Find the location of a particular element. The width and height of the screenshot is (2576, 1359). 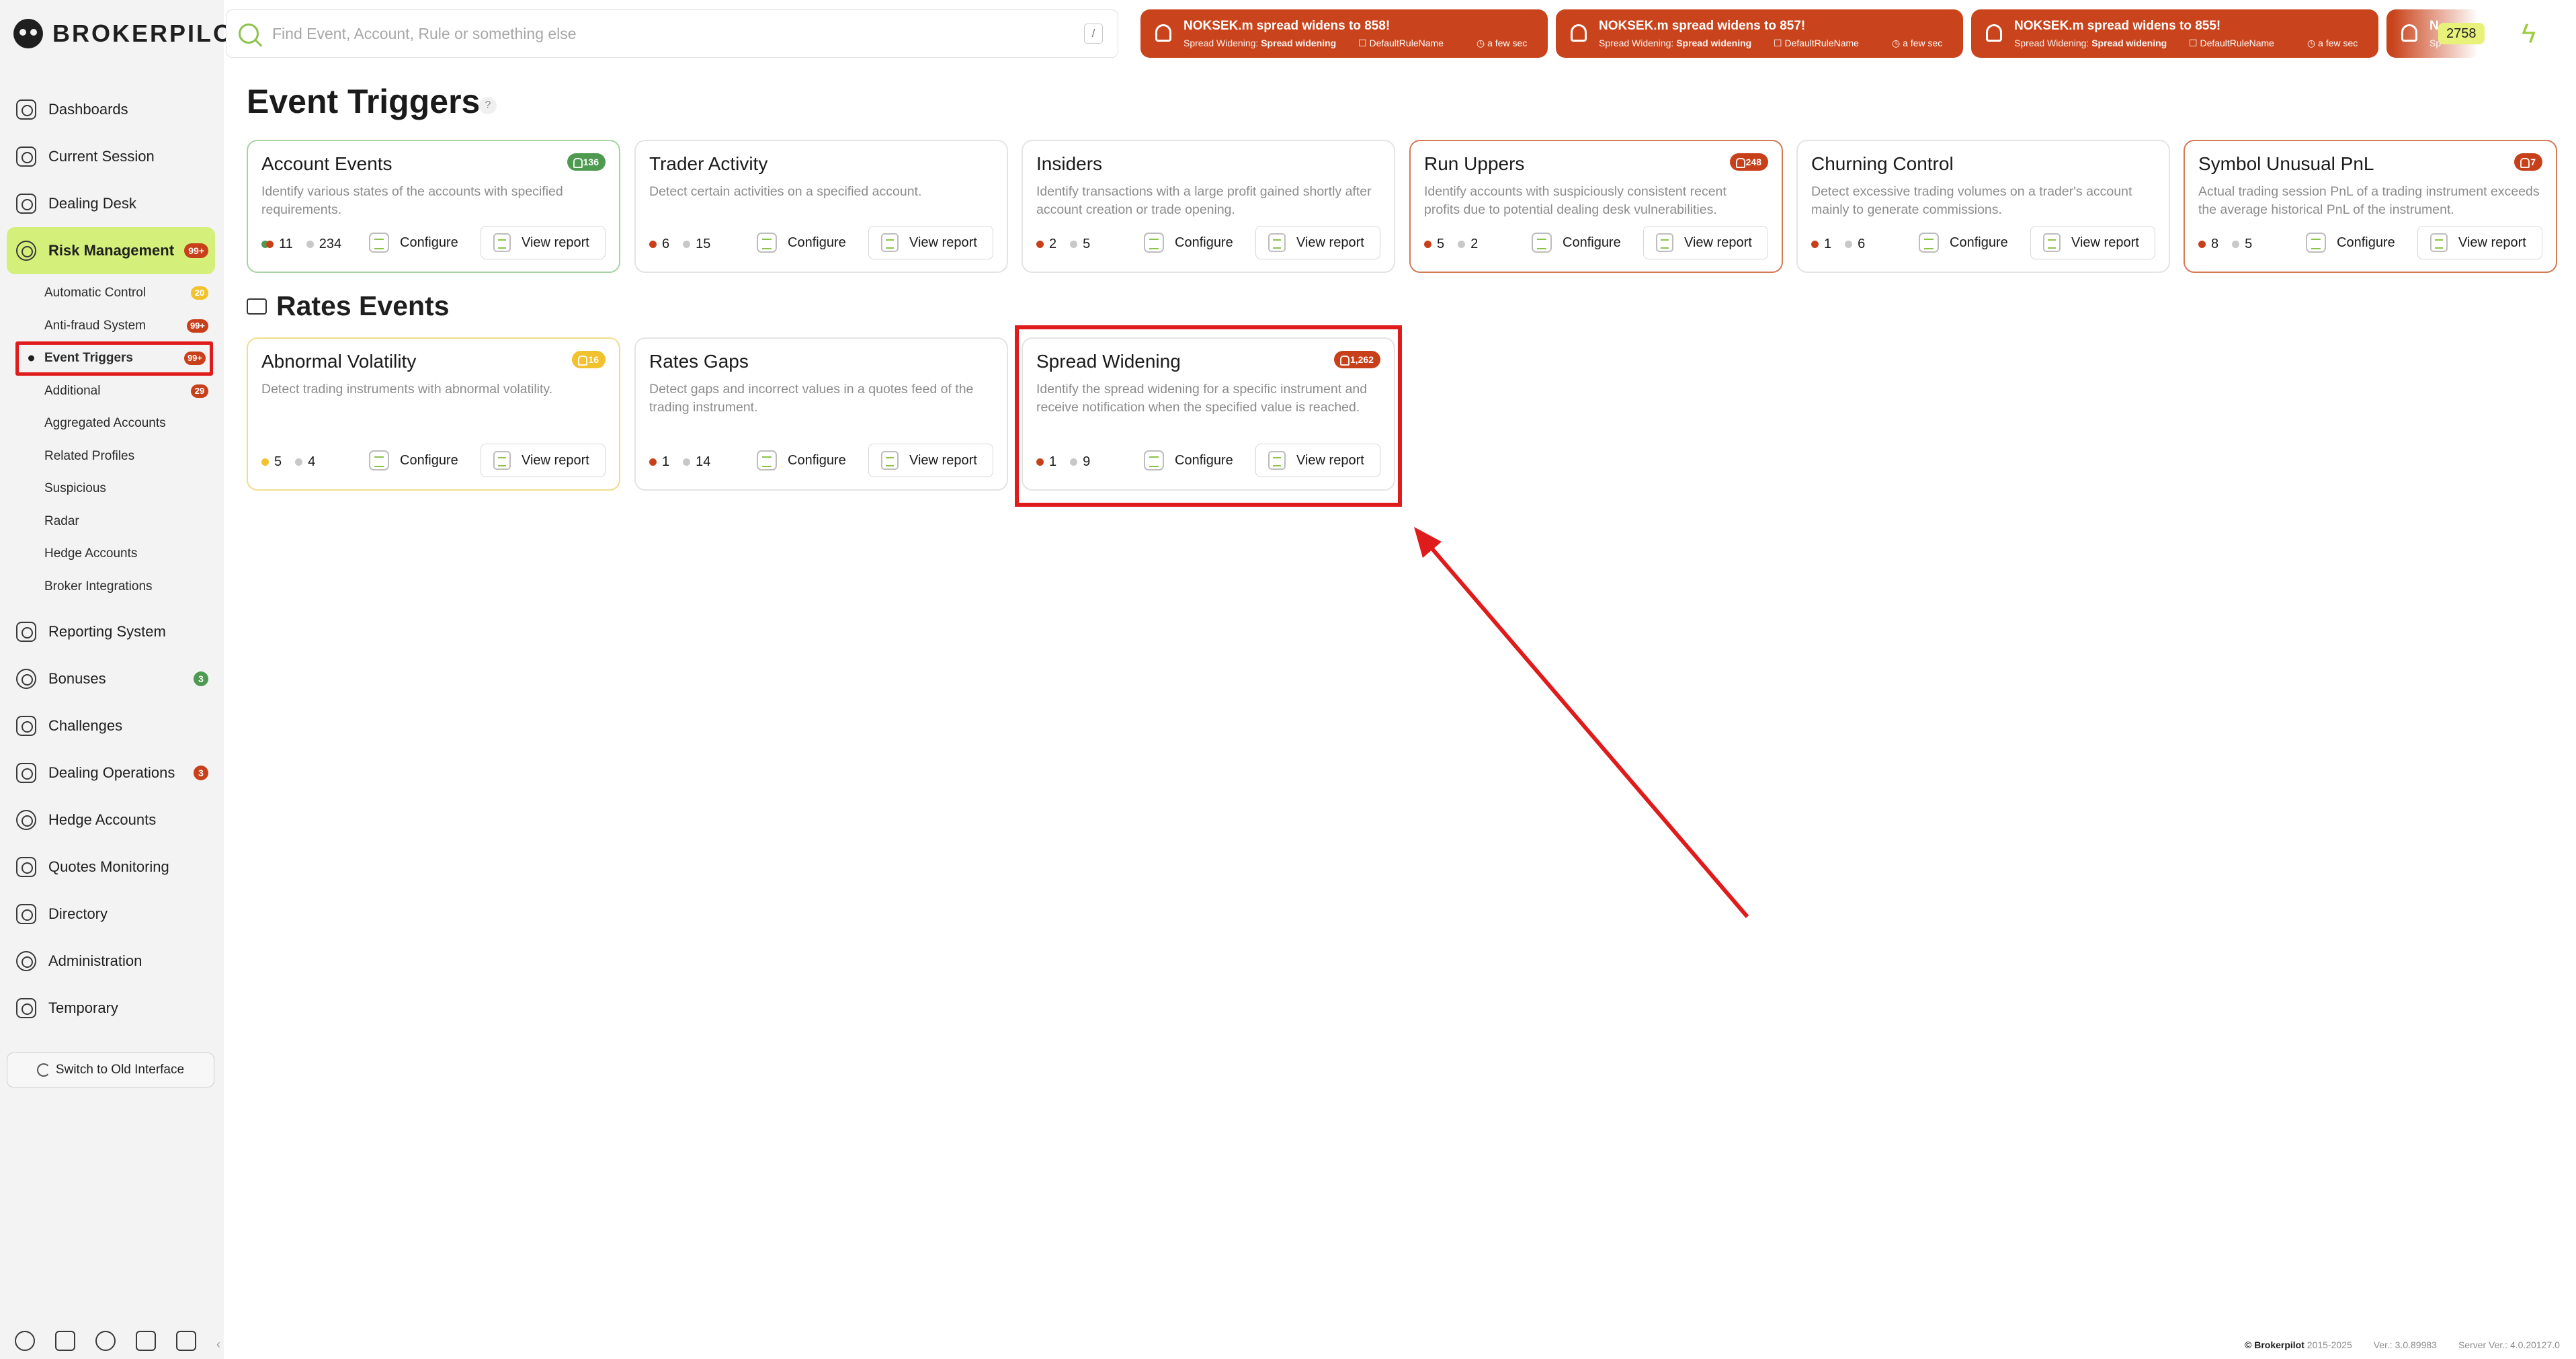

annotation-arrow is located at coordinates (1581, 722).